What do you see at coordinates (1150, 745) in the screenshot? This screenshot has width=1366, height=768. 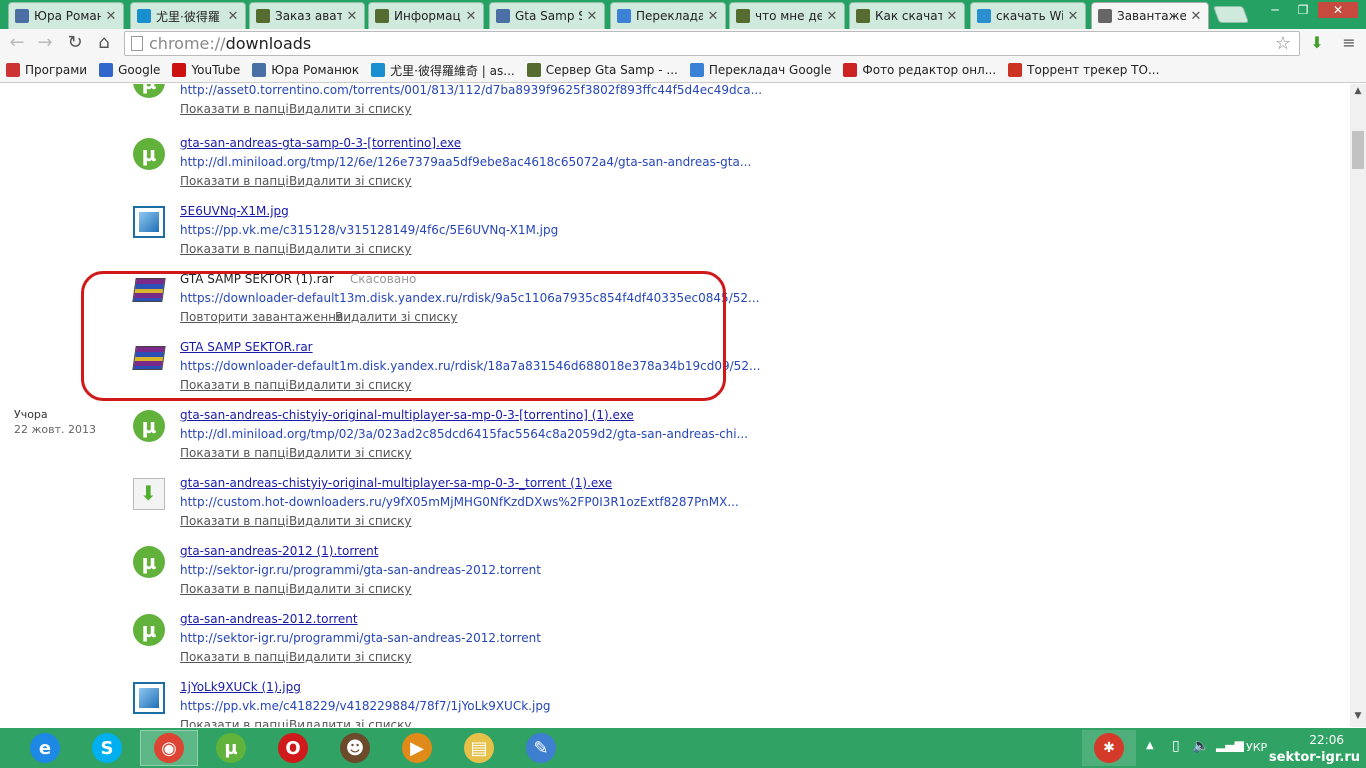 I see `tray-expand-icon: ▲` at bounding box center [1150, 745].